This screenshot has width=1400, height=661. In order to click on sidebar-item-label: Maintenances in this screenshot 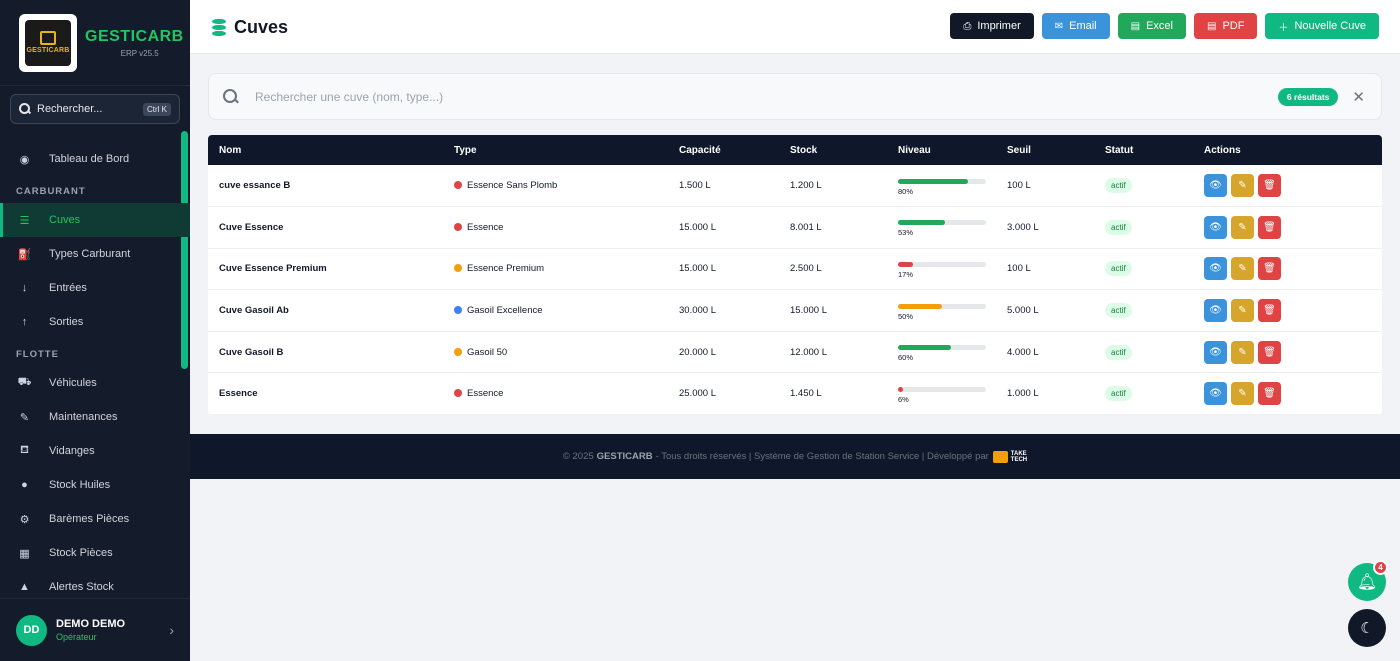, I will do `click(83, 417)`.